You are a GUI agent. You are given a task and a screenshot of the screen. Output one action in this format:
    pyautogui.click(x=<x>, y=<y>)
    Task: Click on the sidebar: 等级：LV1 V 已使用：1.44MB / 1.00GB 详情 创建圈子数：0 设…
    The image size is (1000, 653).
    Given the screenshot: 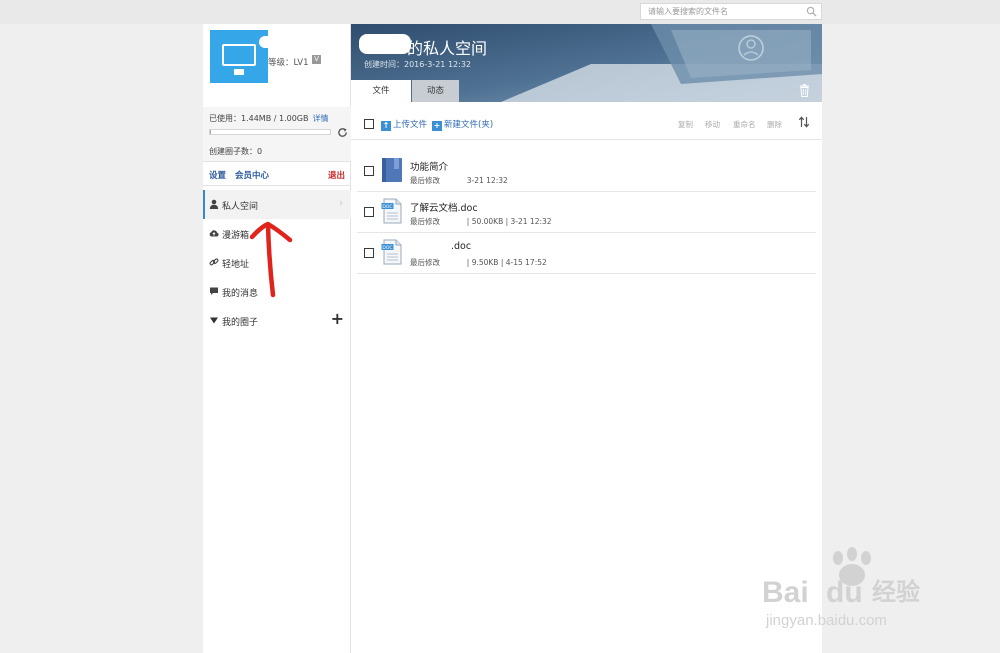 What is the action you would take?
    pyautogui.click(x=277, y=338)
    